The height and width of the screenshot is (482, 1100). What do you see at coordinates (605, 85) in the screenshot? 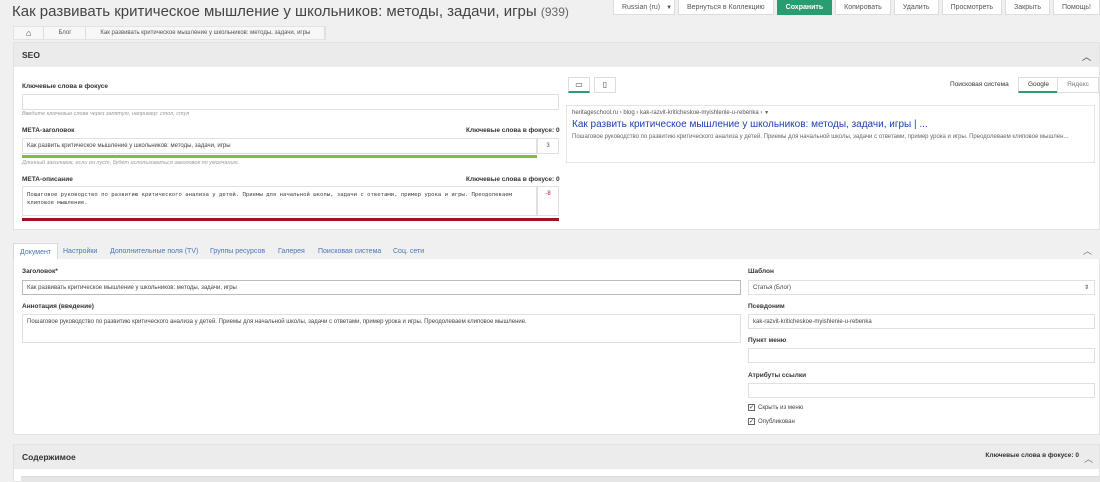
I see `mobile-preview-icon: ▯` at bounding box center [605, 85].